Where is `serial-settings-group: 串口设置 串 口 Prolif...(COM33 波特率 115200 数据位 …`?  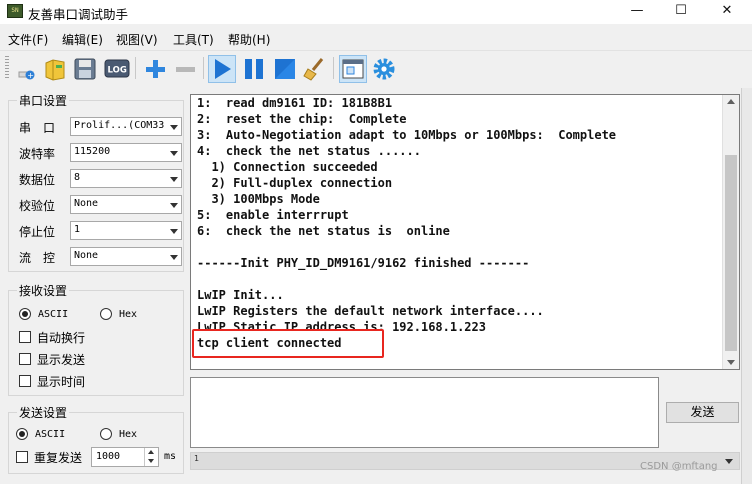 serial-settings-group: 串口设置 串 口 Prolif...(COM33 波特率 115200 数据位 … is located at coordinates (96, 182).